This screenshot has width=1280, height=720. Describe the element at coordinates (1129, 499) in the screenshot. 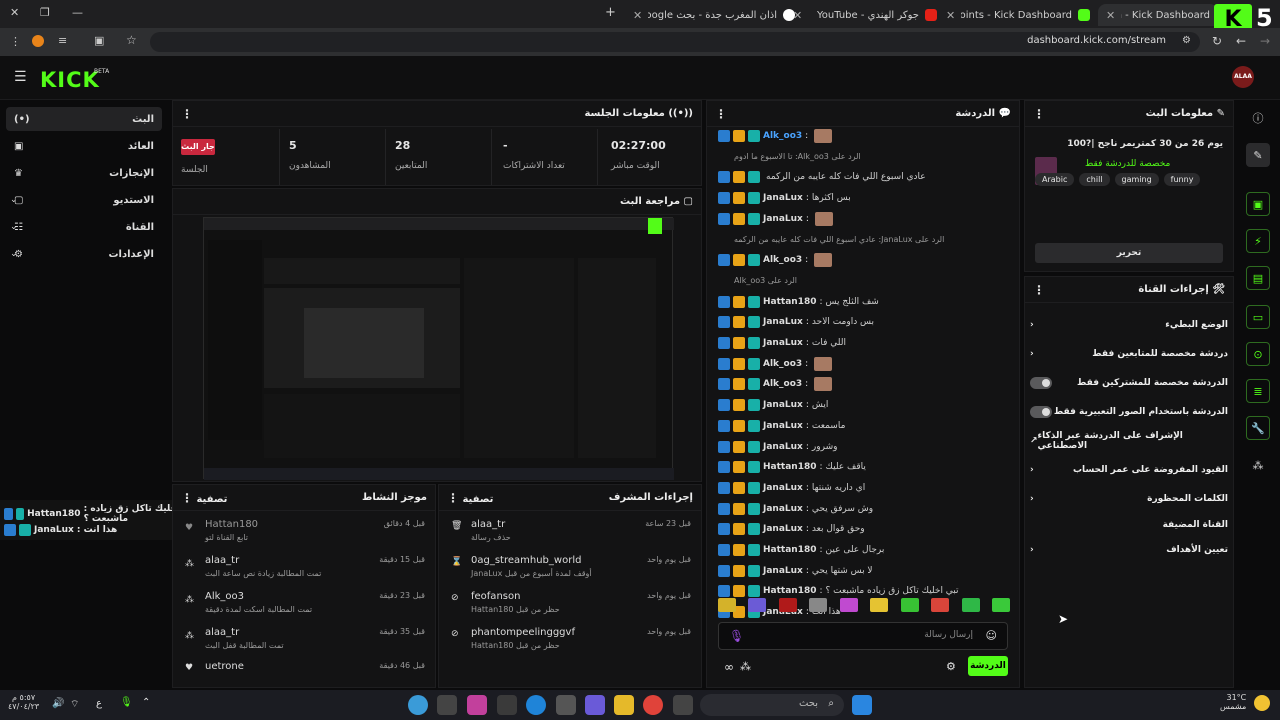

I see `action-banned-words: › الكلمات المحظورة` at that location.